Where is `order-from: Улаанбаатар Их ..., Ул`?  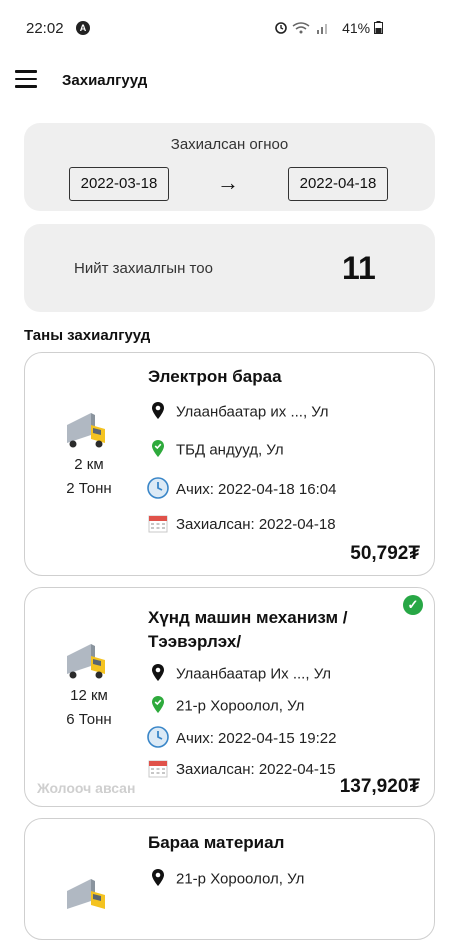 order-from: Улаанбаатар Их ..., Ул is located at coordinates (253, 674).